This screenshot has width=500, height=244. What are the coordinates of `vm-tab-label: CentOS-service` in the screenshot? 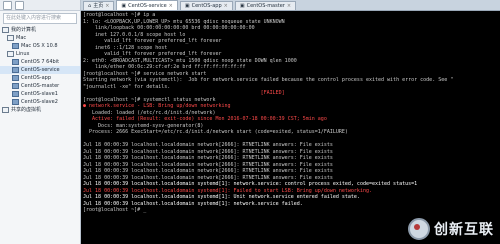 It's located at (147, 5).